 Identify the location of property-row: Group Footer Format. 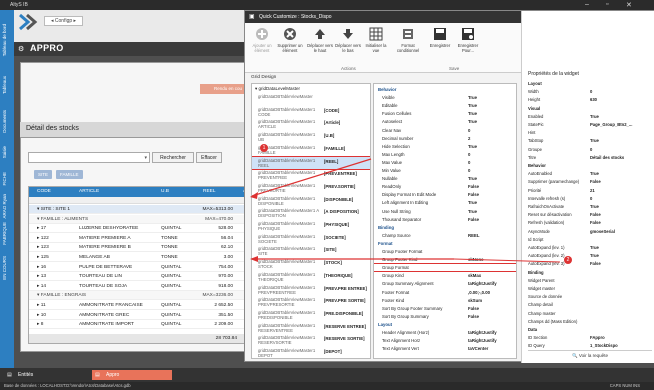
(445, 251).